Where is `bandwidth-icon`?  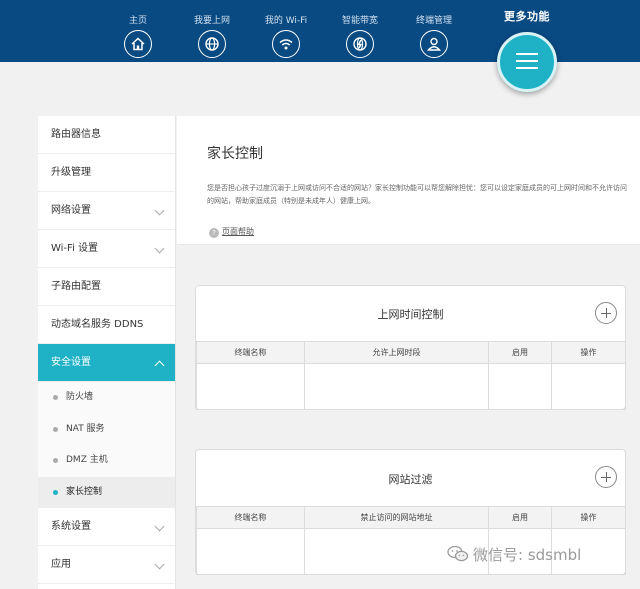
bandwidth-icon is located at coordinates (360, 44).